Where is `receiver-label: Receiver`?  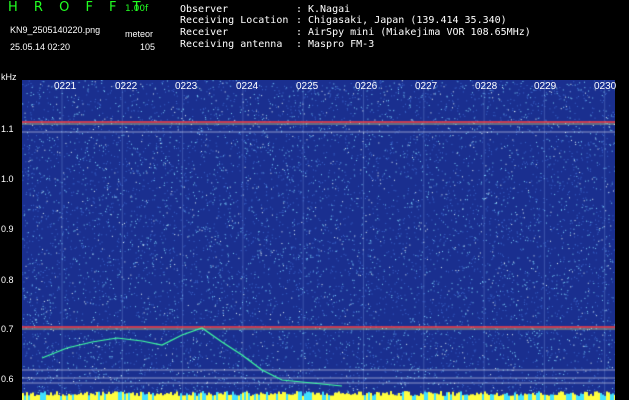 receiver-label: Receiver is located at coordinates (204, 32).